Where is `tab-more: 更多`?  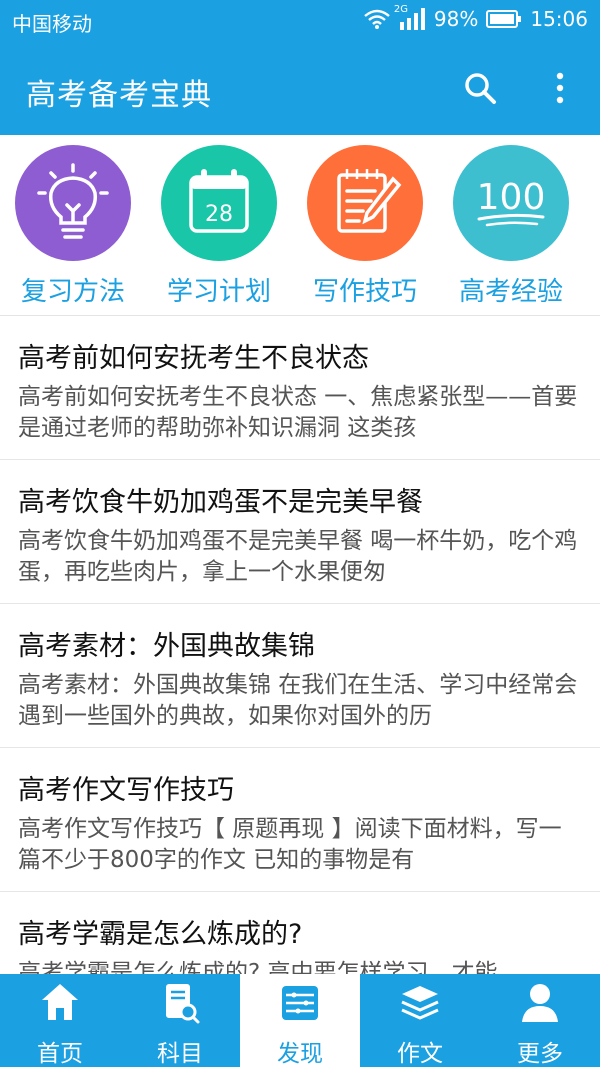
tab-more: 更多 is located at coordinates (540, 1020).